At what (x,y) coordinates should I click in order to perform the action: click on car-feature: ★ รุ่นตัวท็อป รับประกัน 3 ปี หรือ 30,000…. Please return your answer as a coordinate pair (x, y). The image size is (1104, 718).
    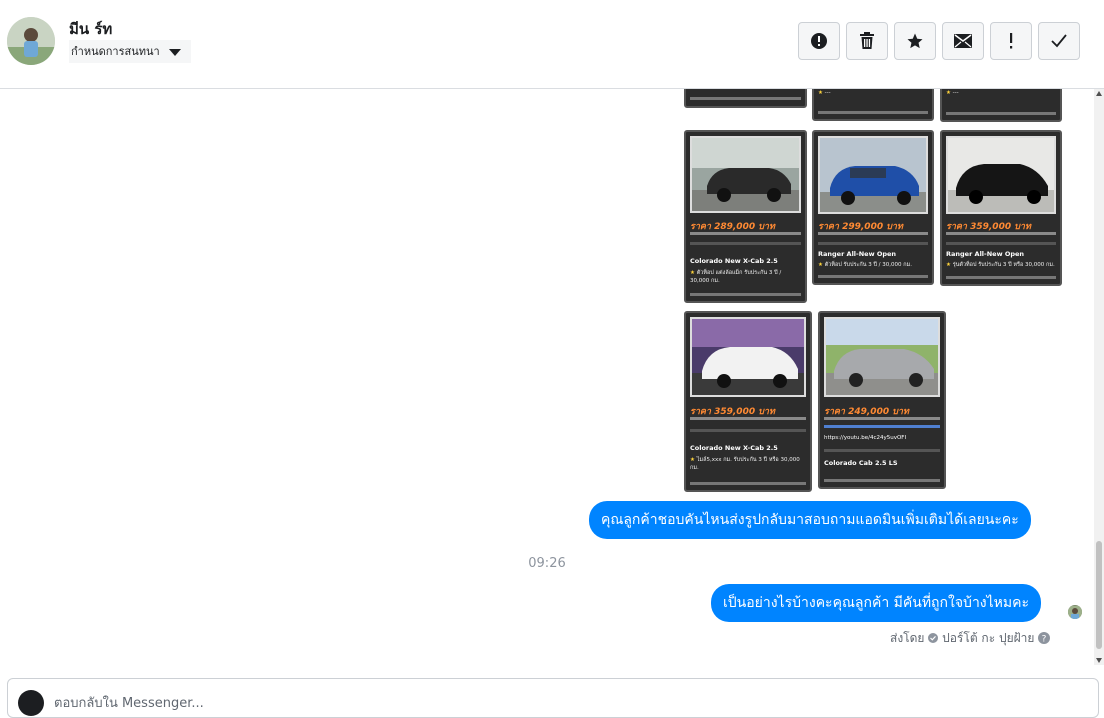
    Looking at the image, I should click on (1000, 265).